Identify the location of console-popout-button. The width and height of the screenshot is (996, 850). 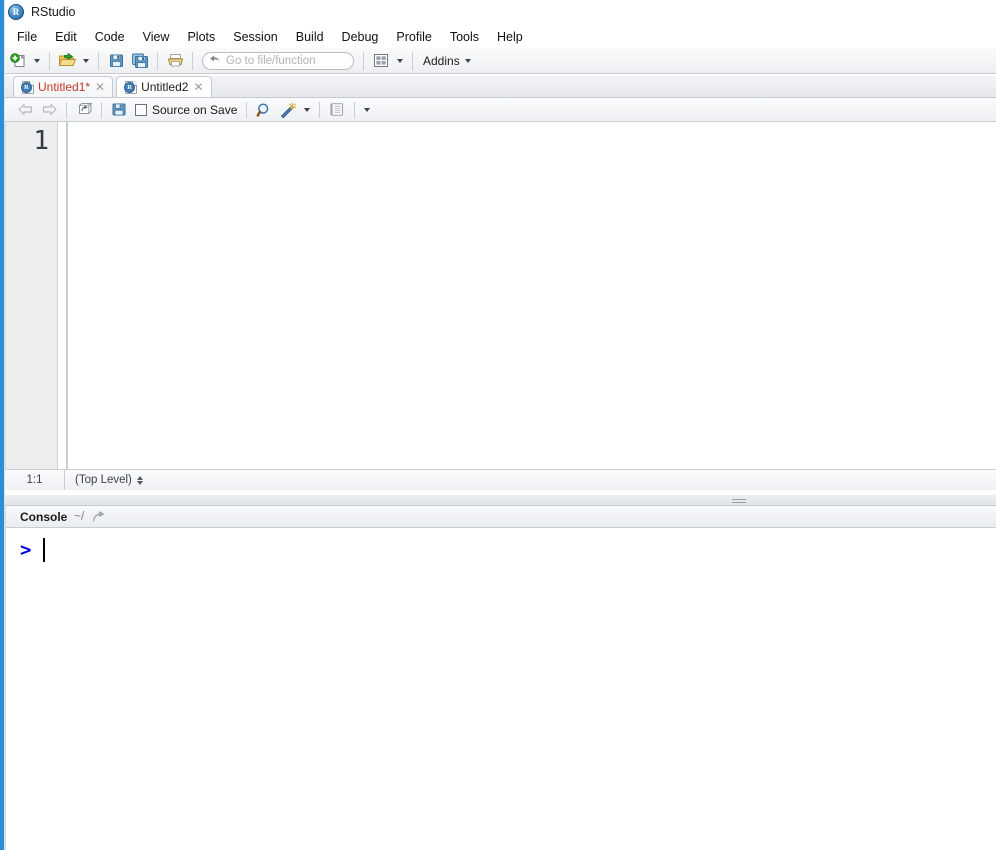
(99, 516).